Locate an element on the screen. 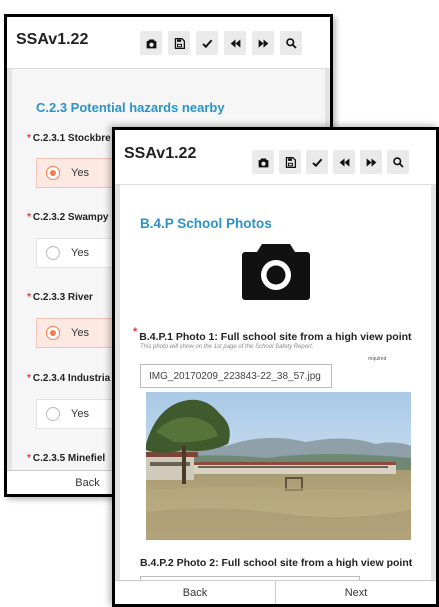 Image resolution: width=439 pixels, height=607 pixels. scrollbar is located at coordinates (433, 394).